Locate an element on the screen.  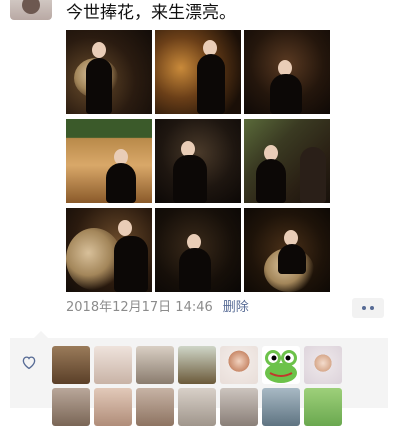
post-meta: 2018年12月17日 14:46 删除 is located at coordinates (157, 308).